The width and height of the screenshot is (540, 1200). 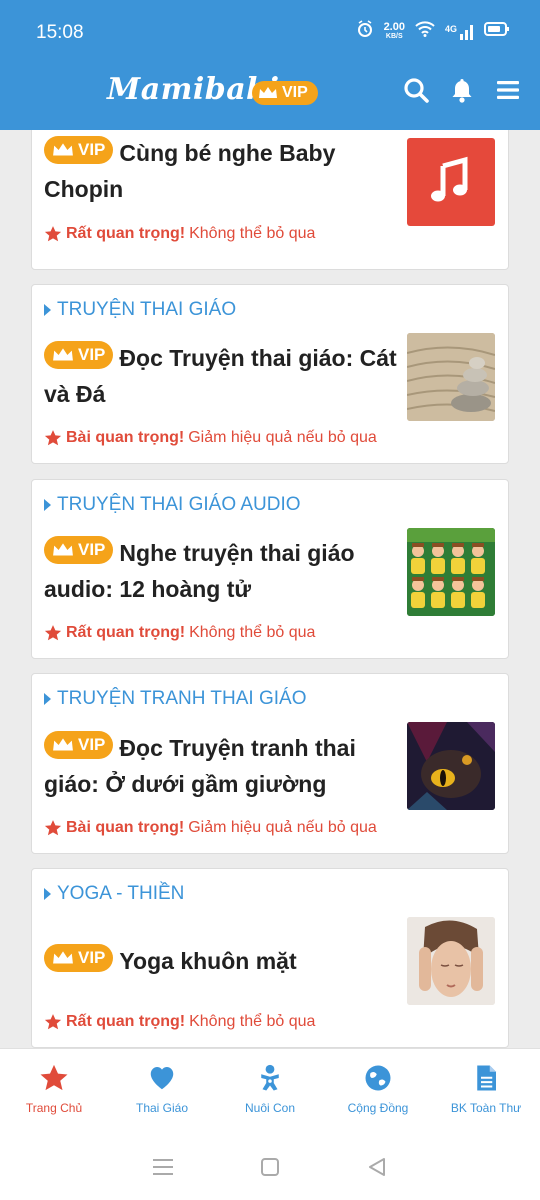 I want to click on category-label: TRUYỆN THAI GIÁO, so click(x=140, y=310).